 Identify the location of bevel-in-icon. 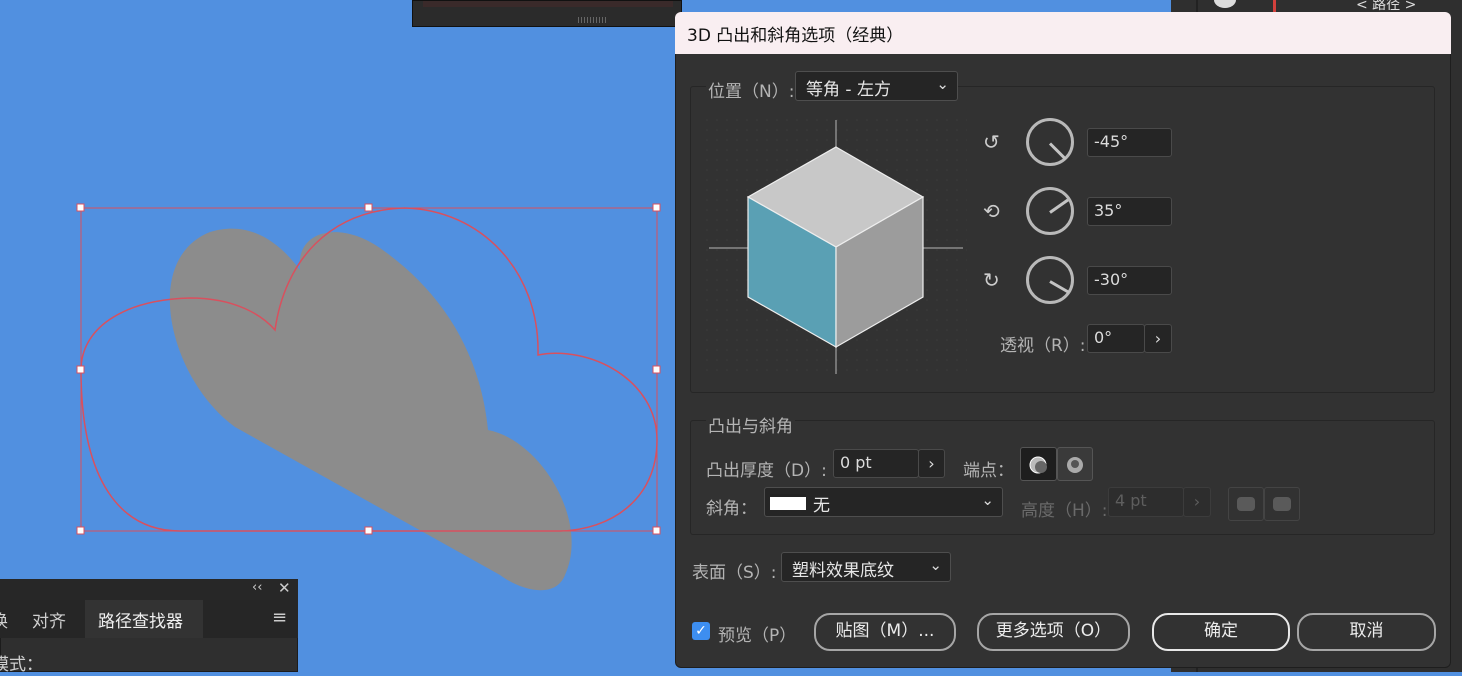
(1282, 504).